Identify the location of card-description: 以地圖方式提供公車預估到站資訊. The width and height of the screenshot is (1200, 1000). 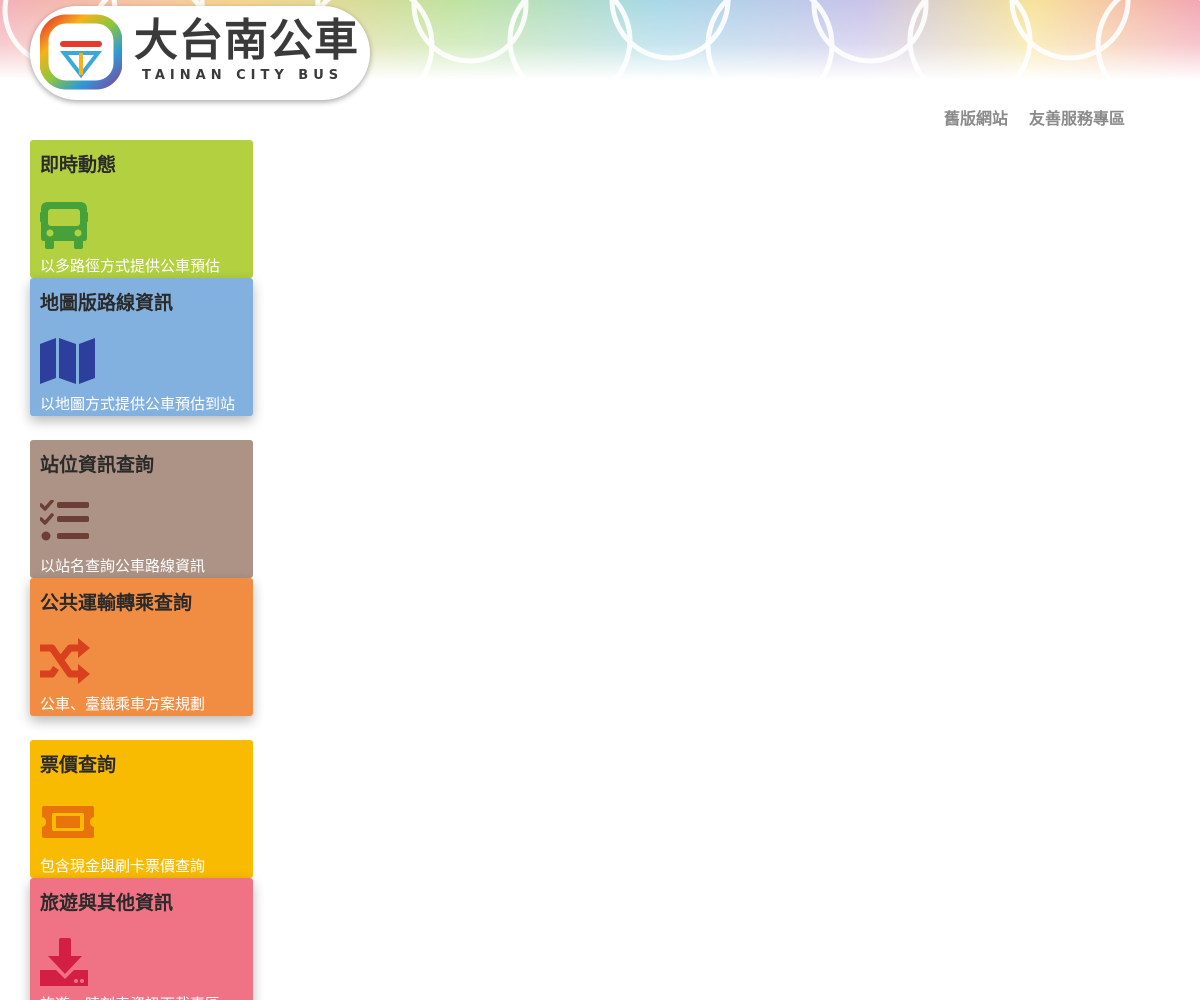
(138, 404).